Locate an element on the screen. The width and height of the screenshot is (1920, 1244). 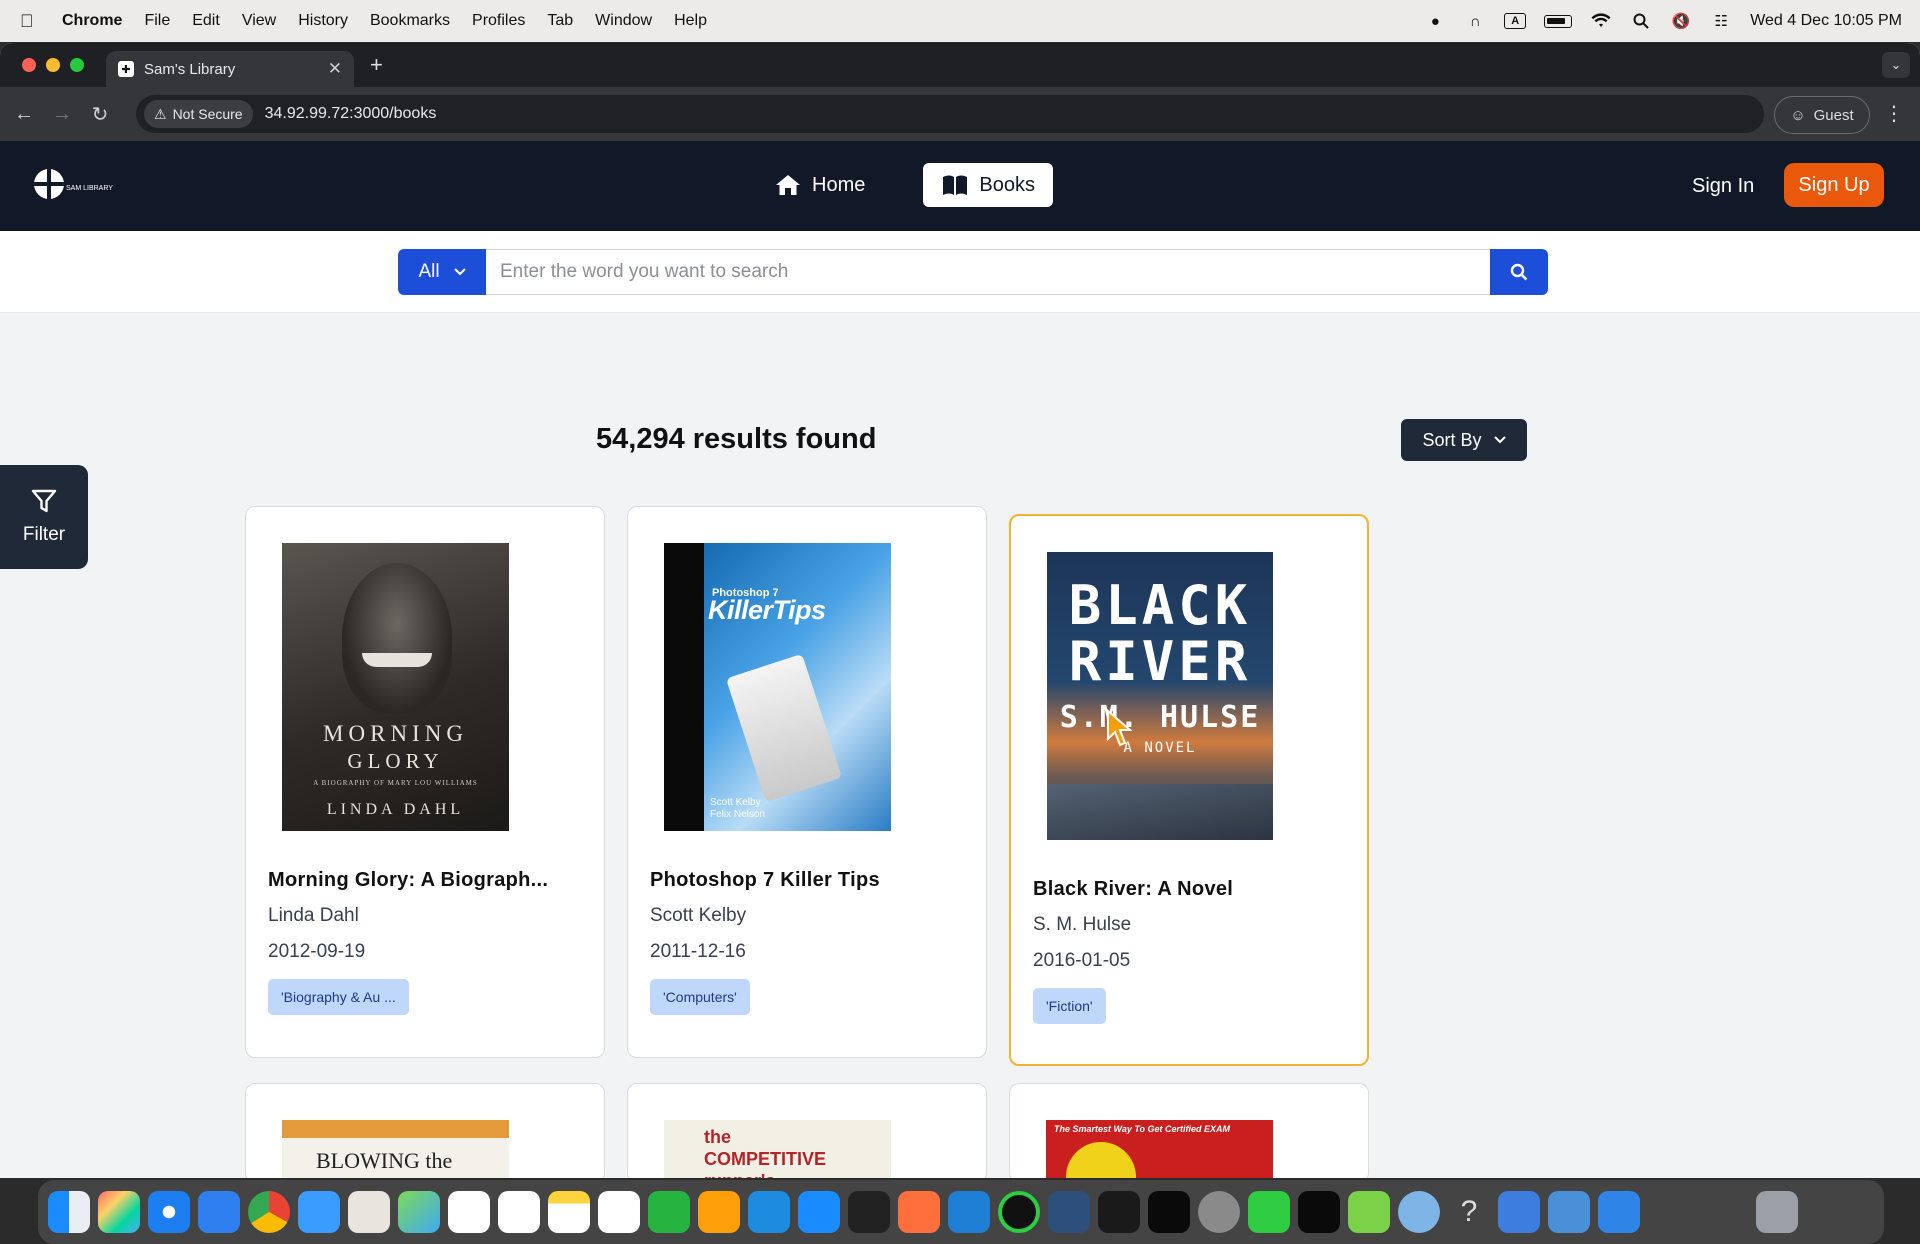
reload-icon: ↻ is located at coordinates (100, 114).